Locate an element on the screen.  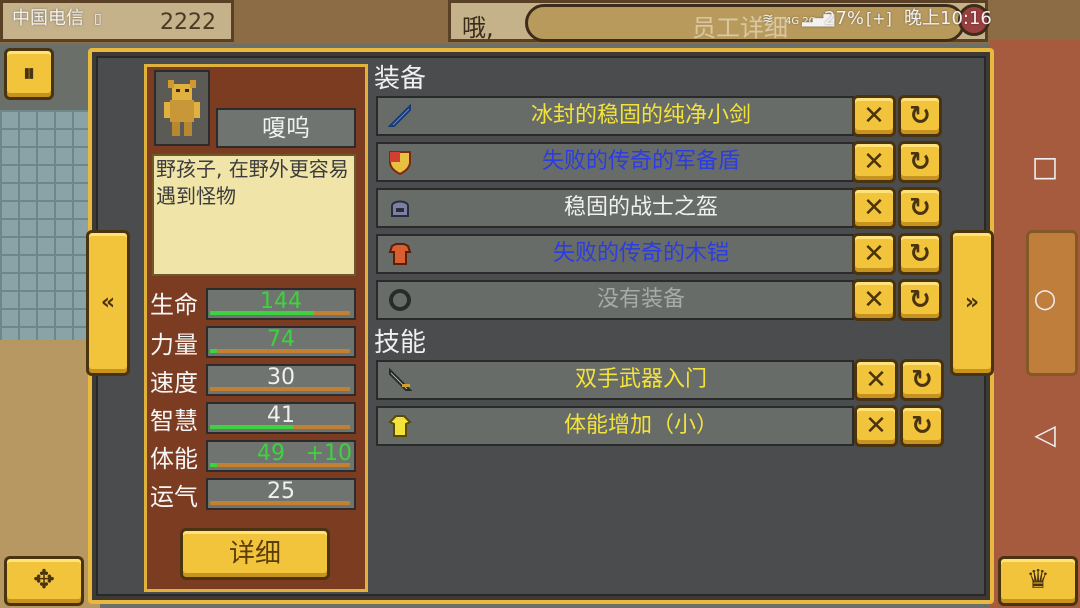
battery-icon: [+] is located at coordinates (879, 18).